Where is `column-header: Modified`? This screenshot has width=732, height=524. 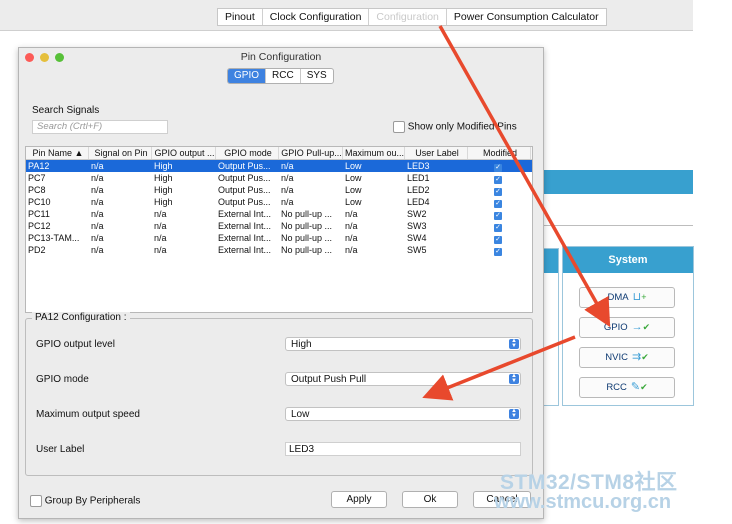
column-header: Modified is located at coordinates (499, 153).